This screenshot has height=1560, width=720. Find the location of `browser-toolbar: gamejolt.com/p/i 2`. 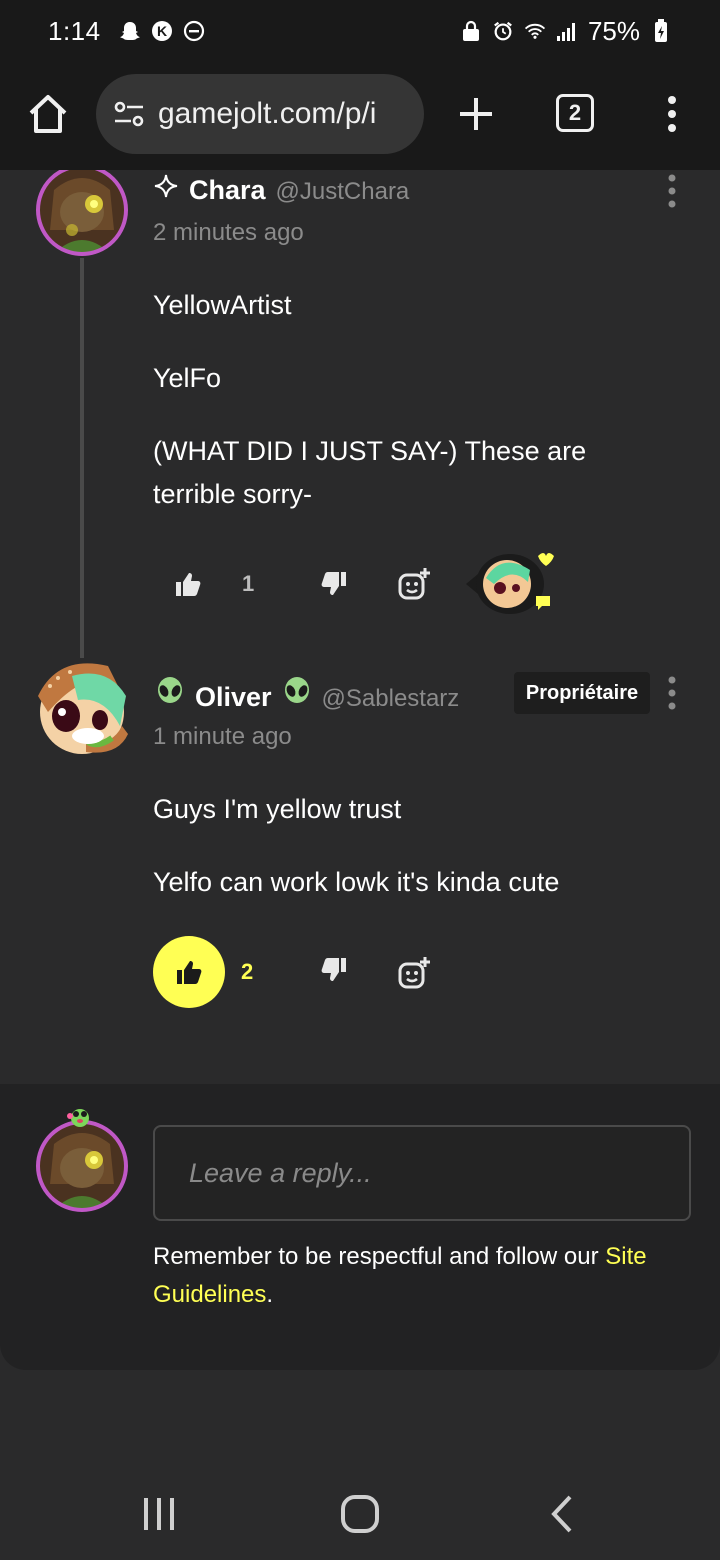

browser-toolbar: gamejolt.com/p/i 2 is located at coordinates (360, 116).